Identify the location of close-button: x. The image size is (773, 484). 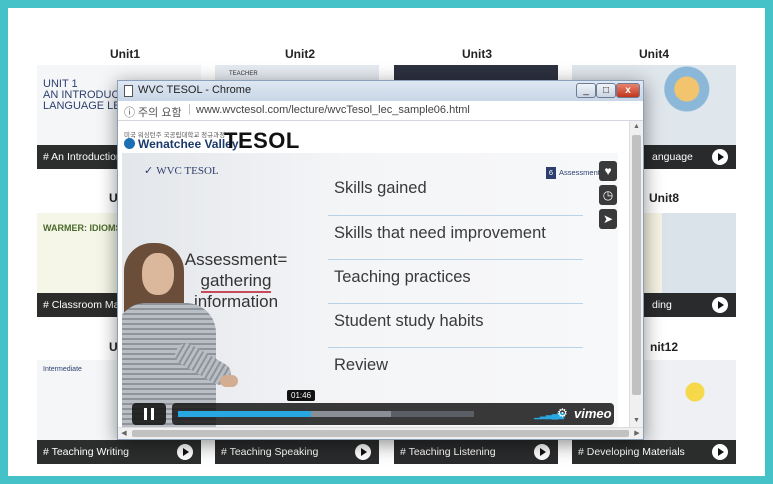
(628, 90).